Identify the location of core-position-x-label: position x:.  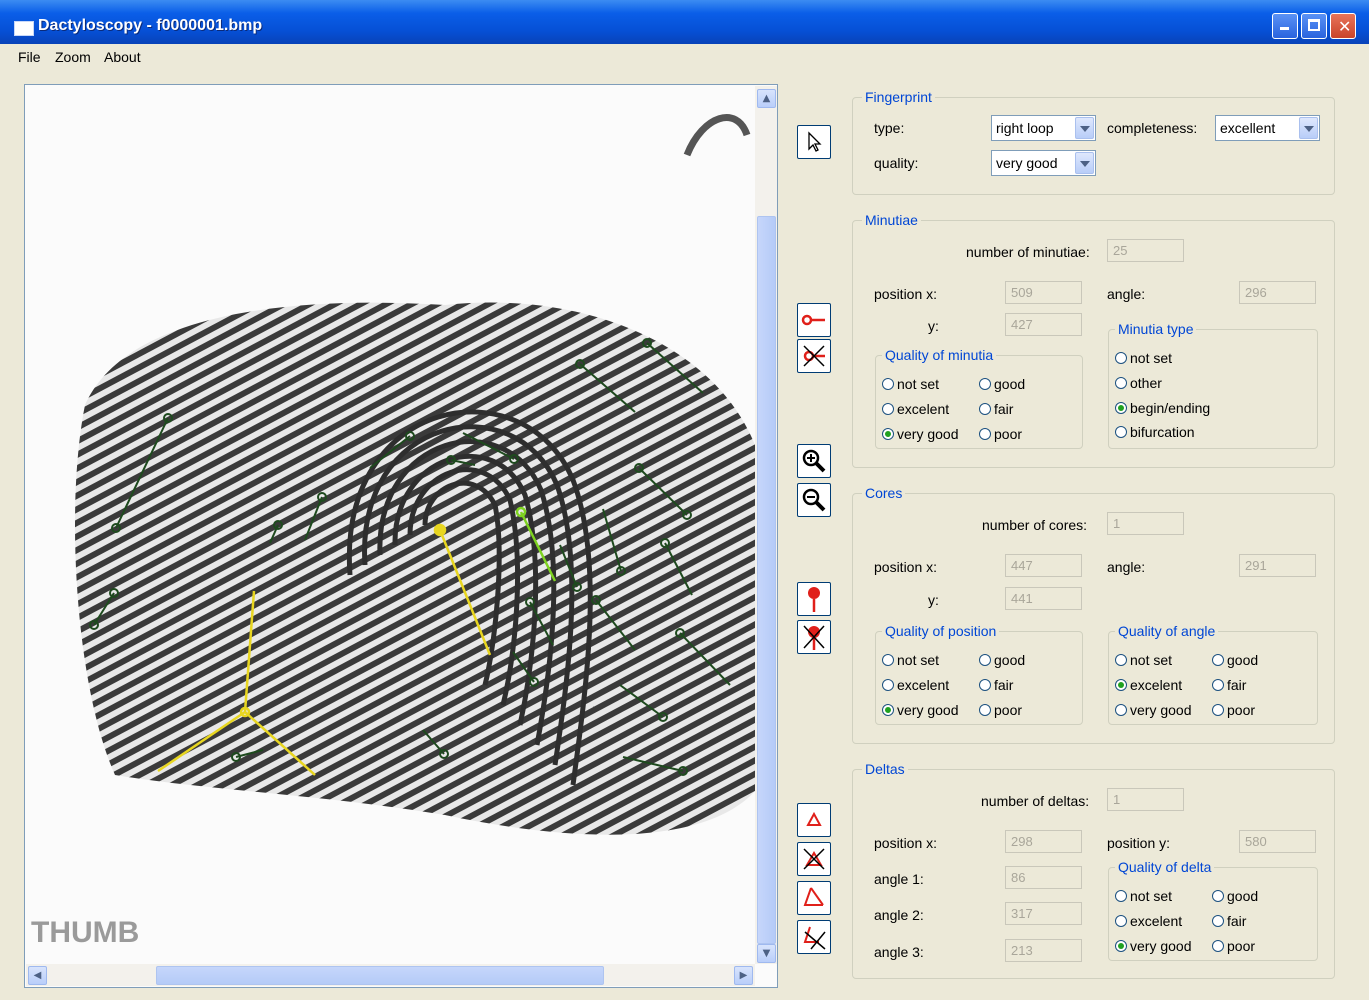
(906, 567).